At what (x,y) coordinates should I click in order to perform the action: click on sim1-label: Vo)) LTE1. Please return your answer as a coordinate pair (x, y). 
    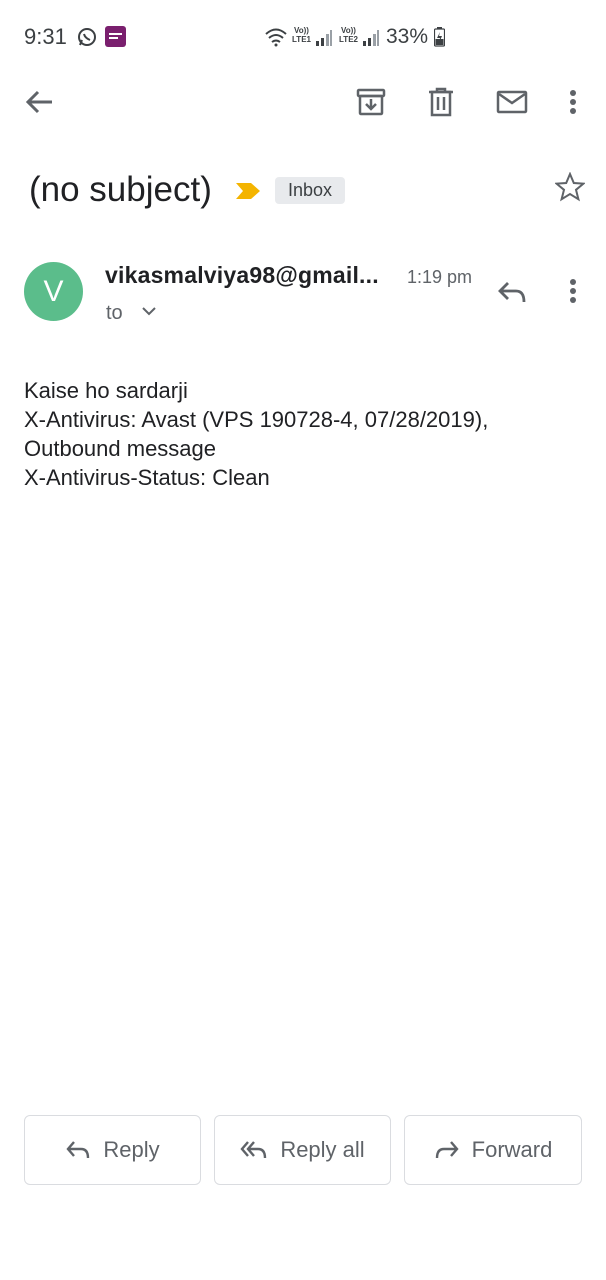
    Looking at the image, I should click on (301, 35).